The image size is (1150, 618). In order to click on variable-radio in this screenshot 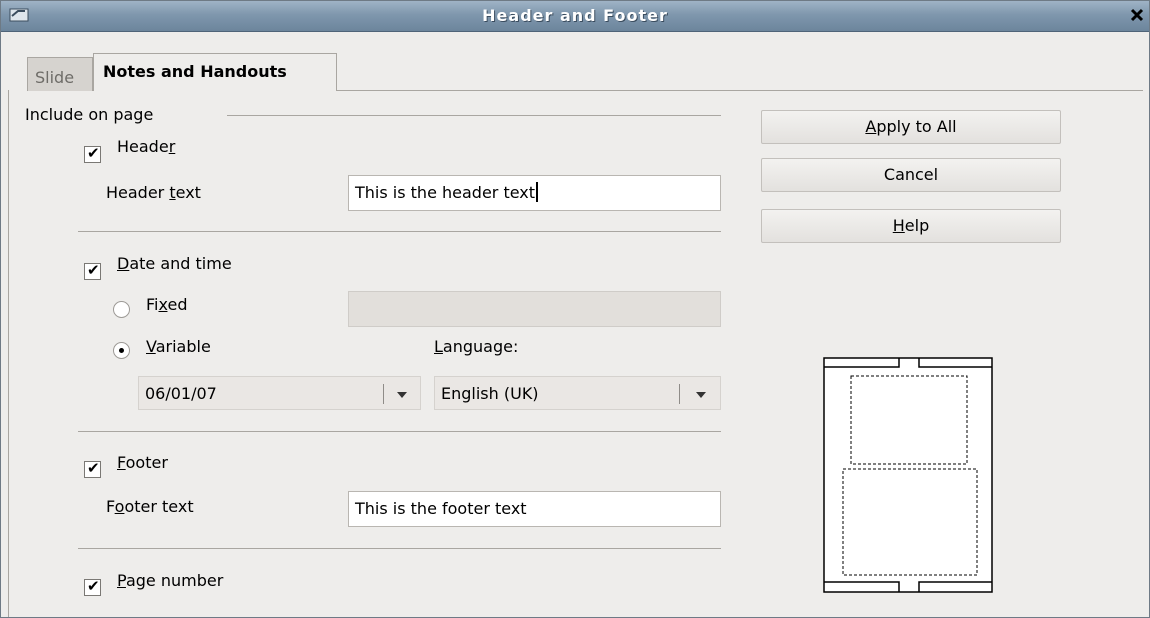, I will do `click(121, 350)`.